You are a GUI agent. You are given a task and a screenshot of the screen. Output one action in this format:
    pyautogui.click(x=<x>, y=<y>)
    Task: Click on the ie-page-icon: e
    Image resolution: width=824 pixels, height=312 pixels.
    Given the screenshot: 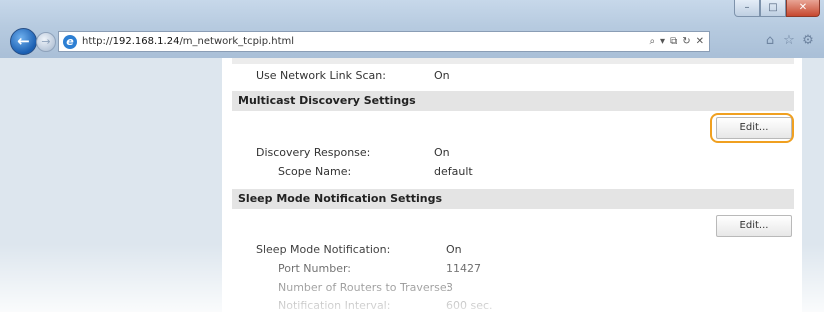 What is the action you would take?
    pyautogui.click(x=70, y=41)
    